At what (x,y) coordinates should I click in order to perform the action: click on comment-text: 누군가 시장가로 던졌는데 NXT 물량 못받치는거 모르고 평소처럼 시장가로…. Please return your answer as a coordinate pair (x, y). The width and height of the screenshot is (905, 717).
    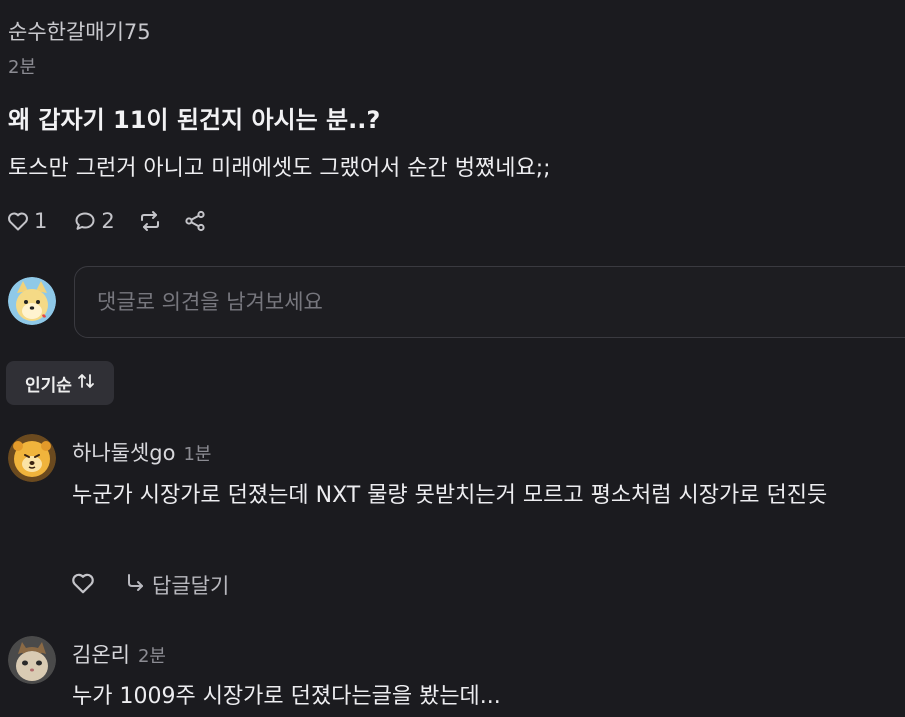
    Looking at the image, I should click on (450, 495).